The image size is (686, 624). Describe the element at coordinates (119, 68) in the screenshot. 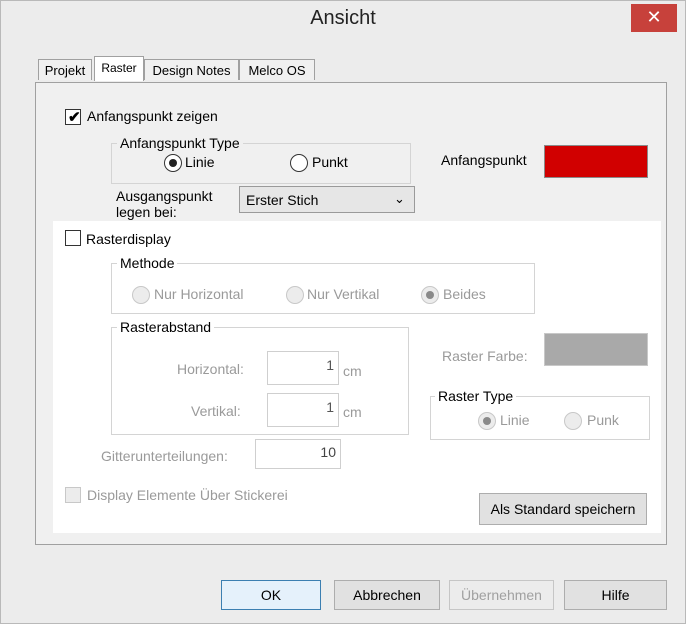

I see `tab-raster: Raster` at that location.